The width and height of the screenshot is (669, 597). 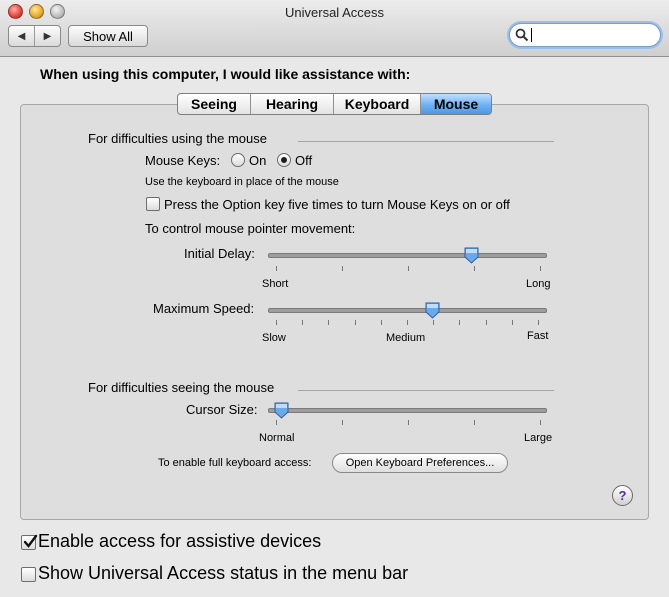 What do you see at coordinates (214, 104) in the screenshot?
I see `tab-seeing: Seeing` at bounding box center [214, 104].